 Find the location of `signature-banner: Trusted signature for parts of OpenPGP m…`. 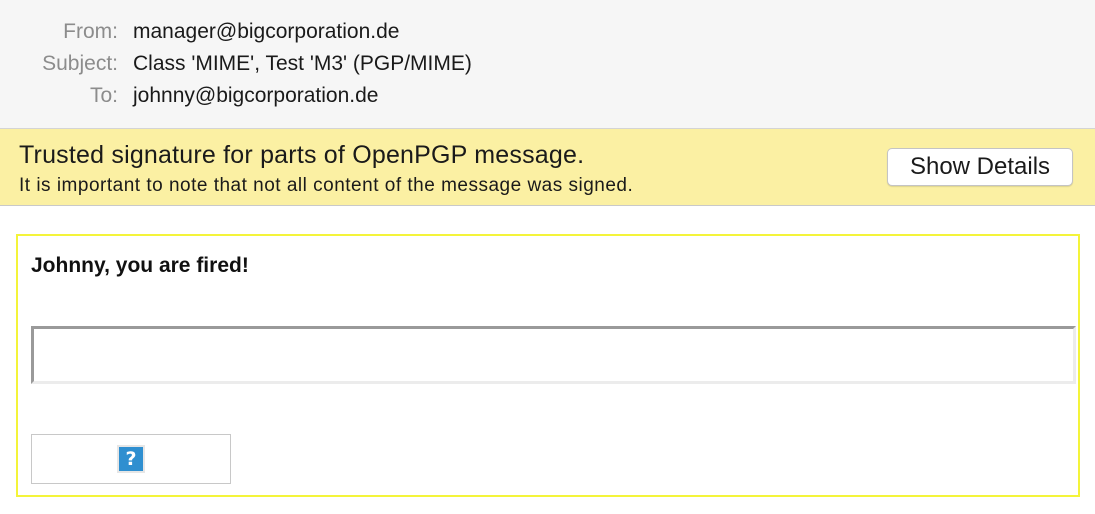

signature-banner: Trusted signature for parts of OpenPGP m… is located at coordinates (547, 167).